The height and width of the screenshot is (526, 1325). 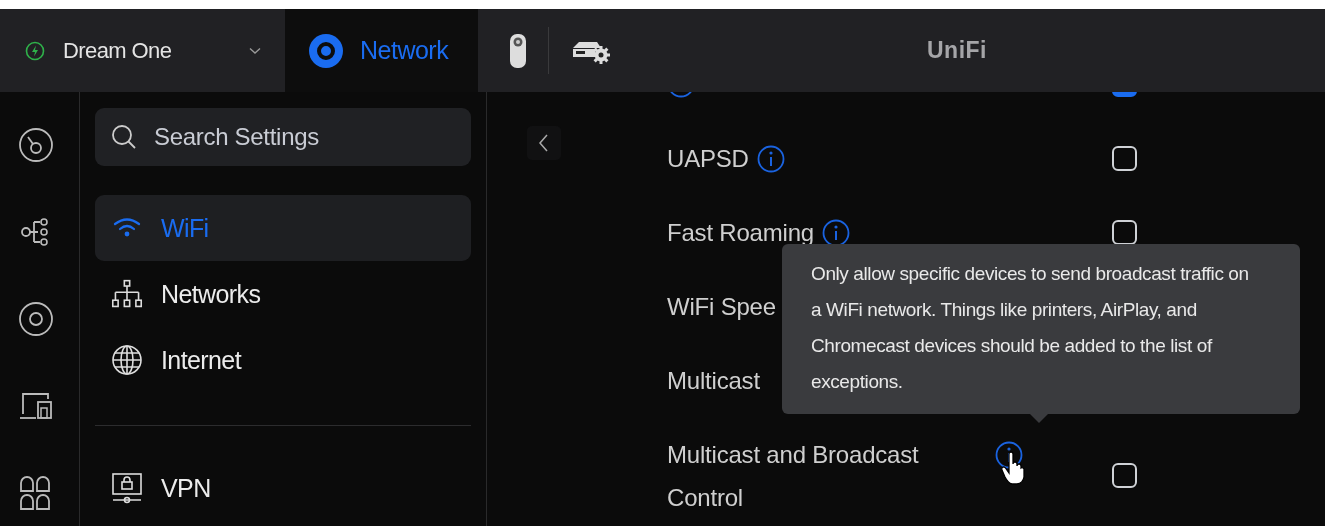 I want to click on nav-item: Internet, so click(x=283, y=360).